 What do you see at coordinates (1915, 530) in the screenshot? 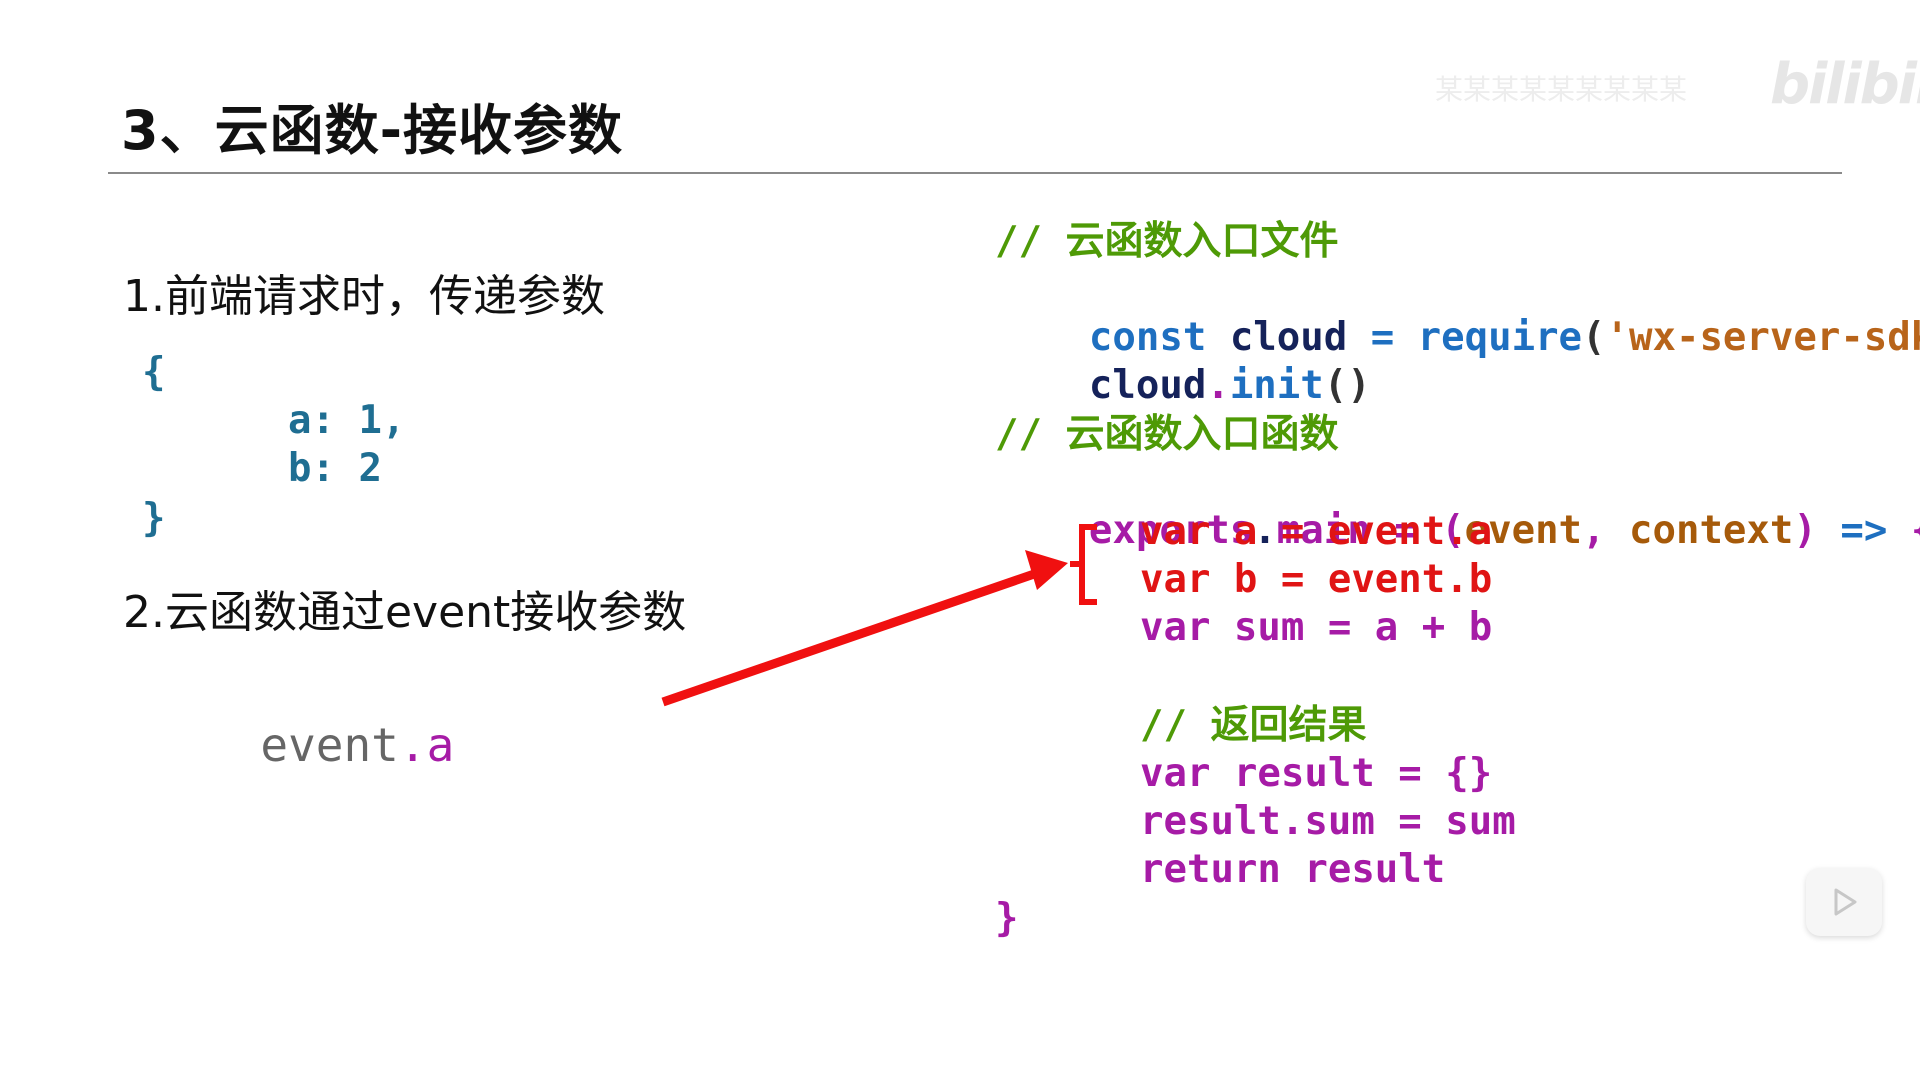
I see `open-brace: {` at bounding box center [1915, 530].